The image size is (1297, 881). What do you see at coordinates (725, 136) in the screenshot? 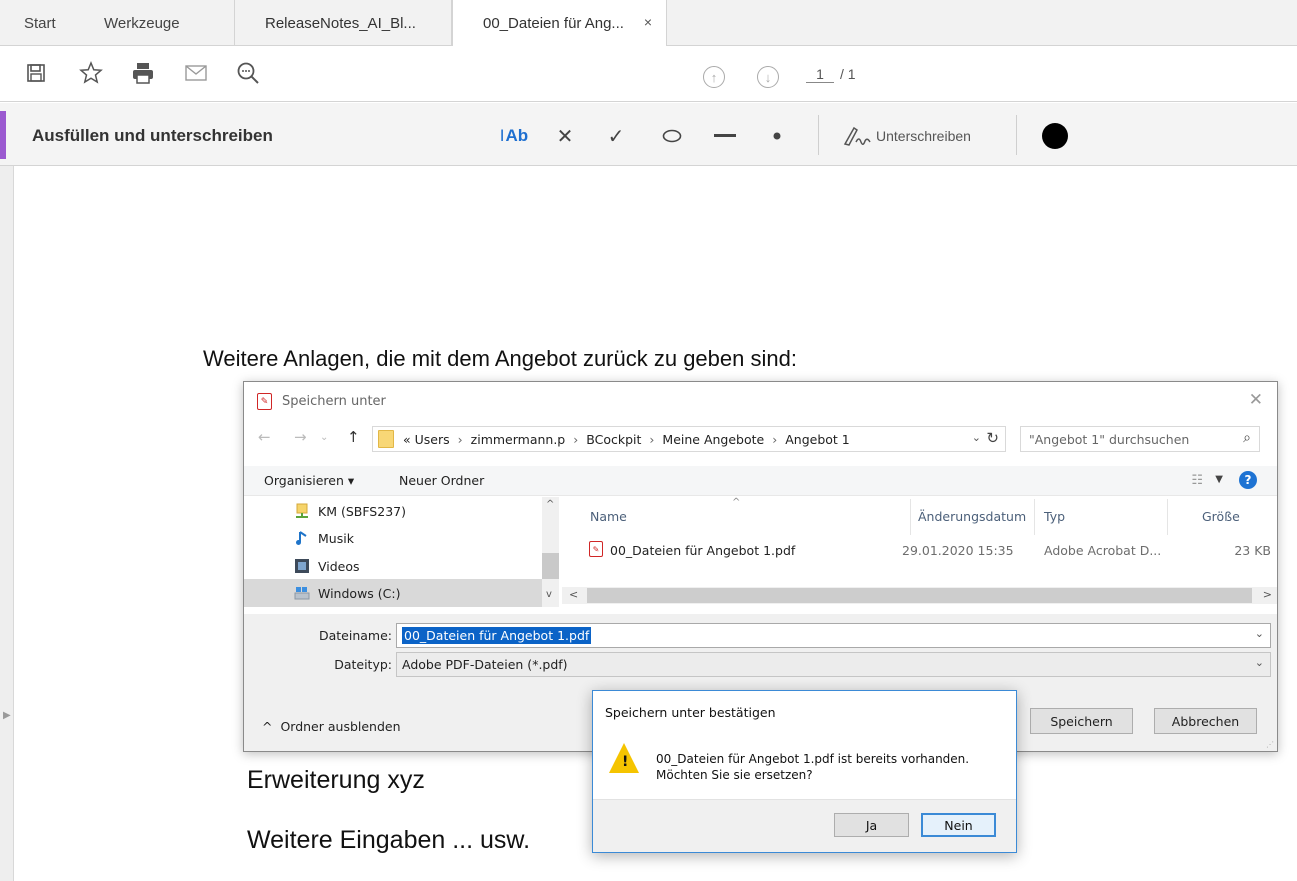
I see `line-tool-icon` at bounding box center [725, 136].